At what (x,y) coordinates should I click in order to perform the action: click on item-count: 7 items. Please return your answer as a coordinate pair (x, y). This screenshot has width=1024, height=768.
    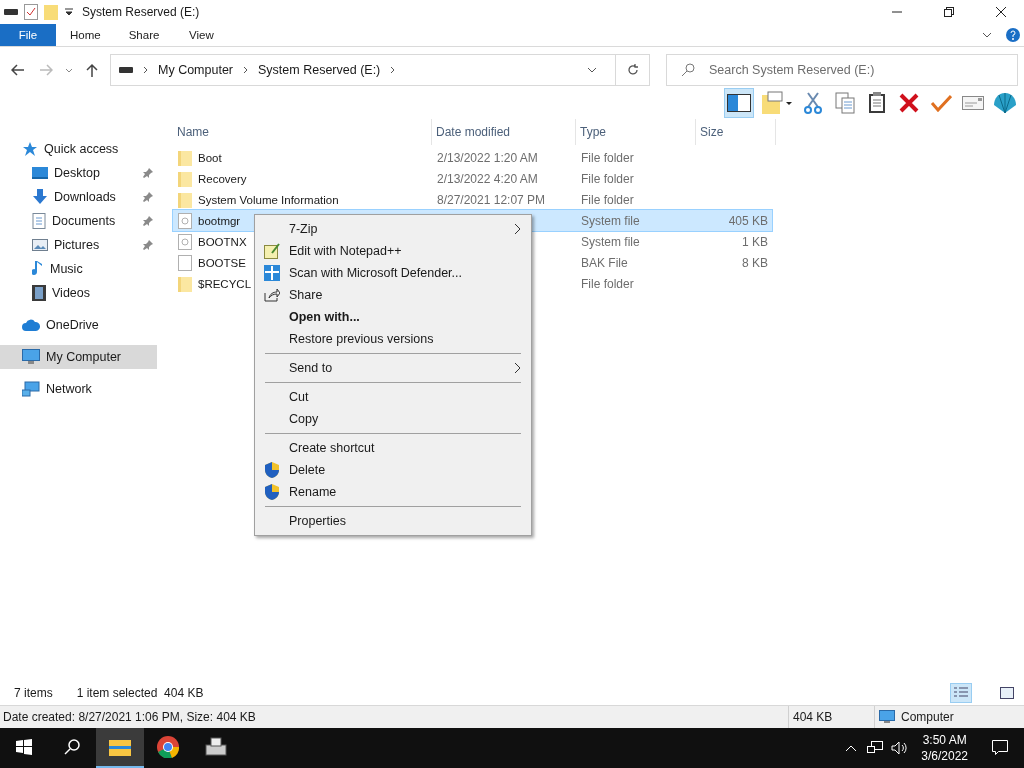
    Looking at the image, I should click on (33, 693).